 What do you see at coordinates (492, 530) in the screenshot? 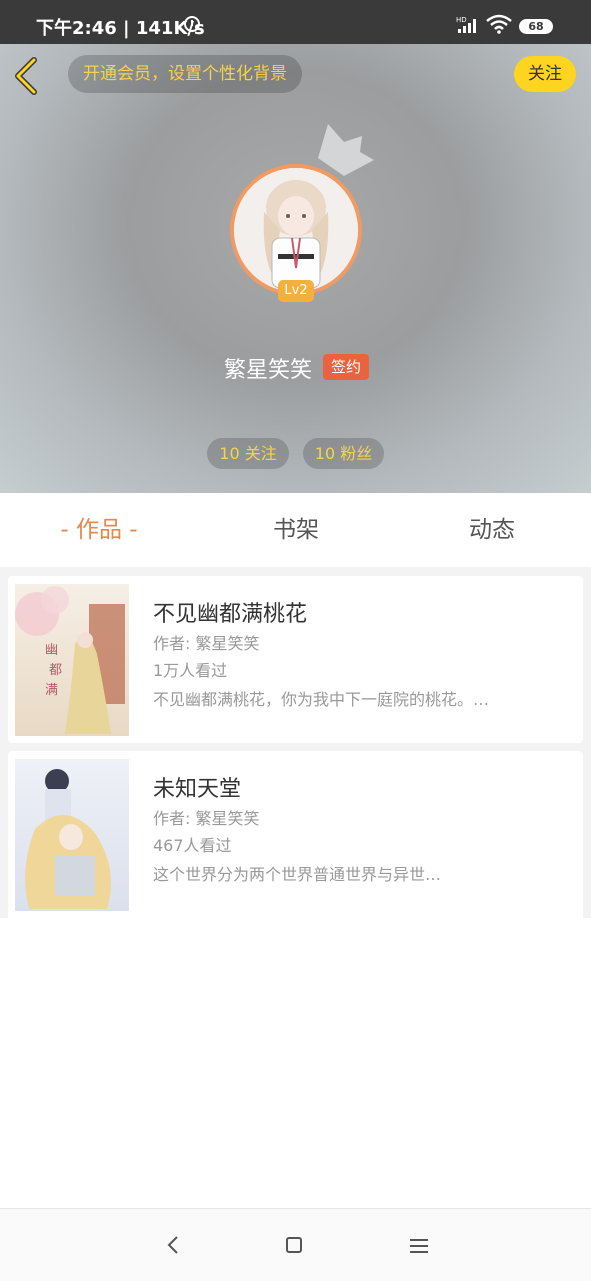
I see `tab-activity: 动态` at bounding box center [492, 530].